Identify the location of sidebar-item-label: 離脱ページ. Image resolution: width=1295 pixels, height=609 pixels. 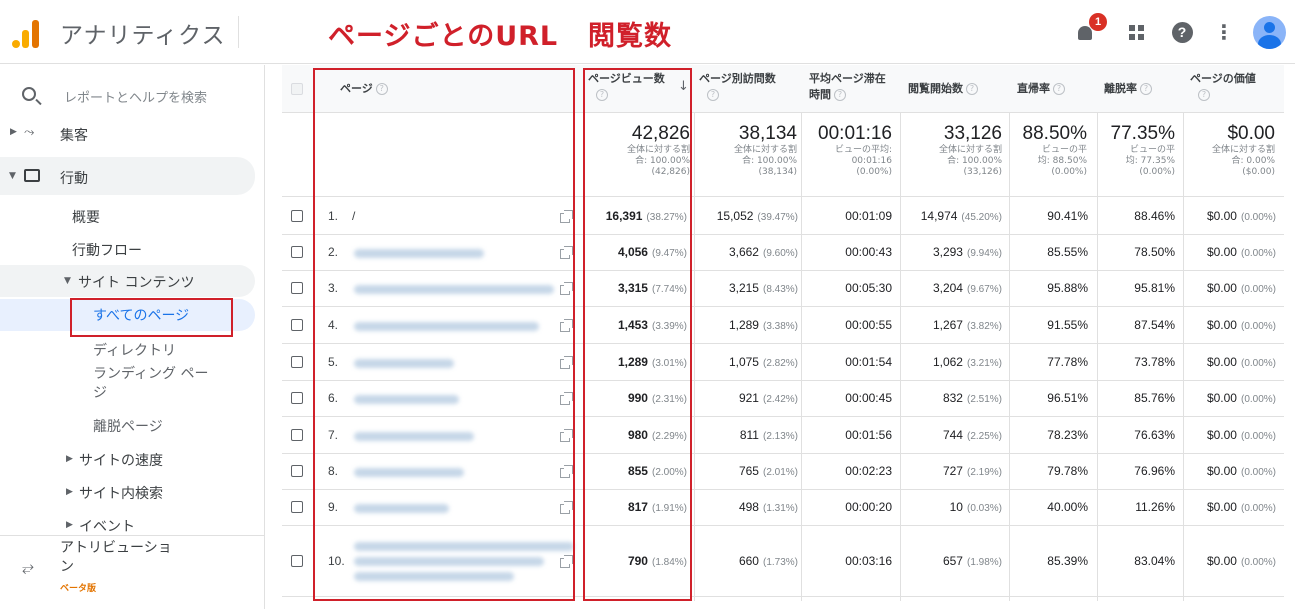
(128, 427).